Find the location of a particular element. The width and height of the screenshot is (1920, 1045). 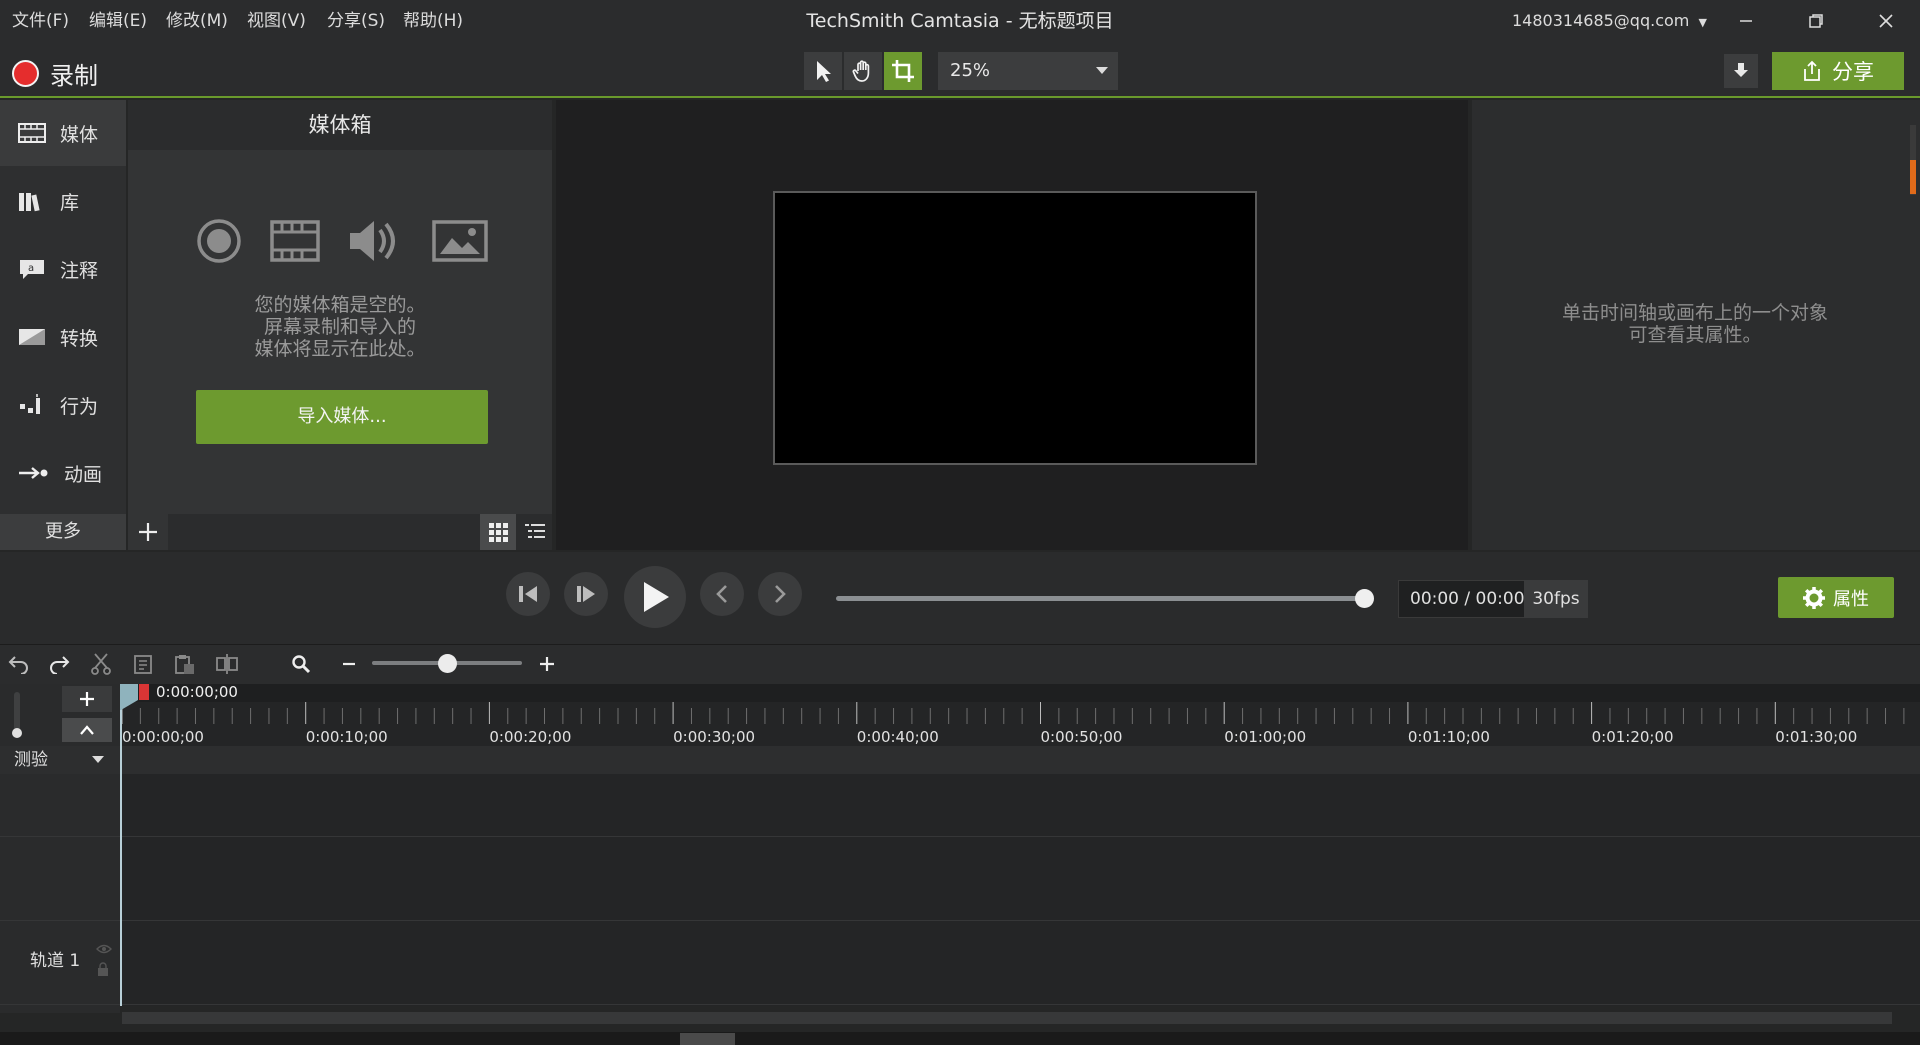

properties-scrollbar-thumb is located at coordinates (1913, 177).